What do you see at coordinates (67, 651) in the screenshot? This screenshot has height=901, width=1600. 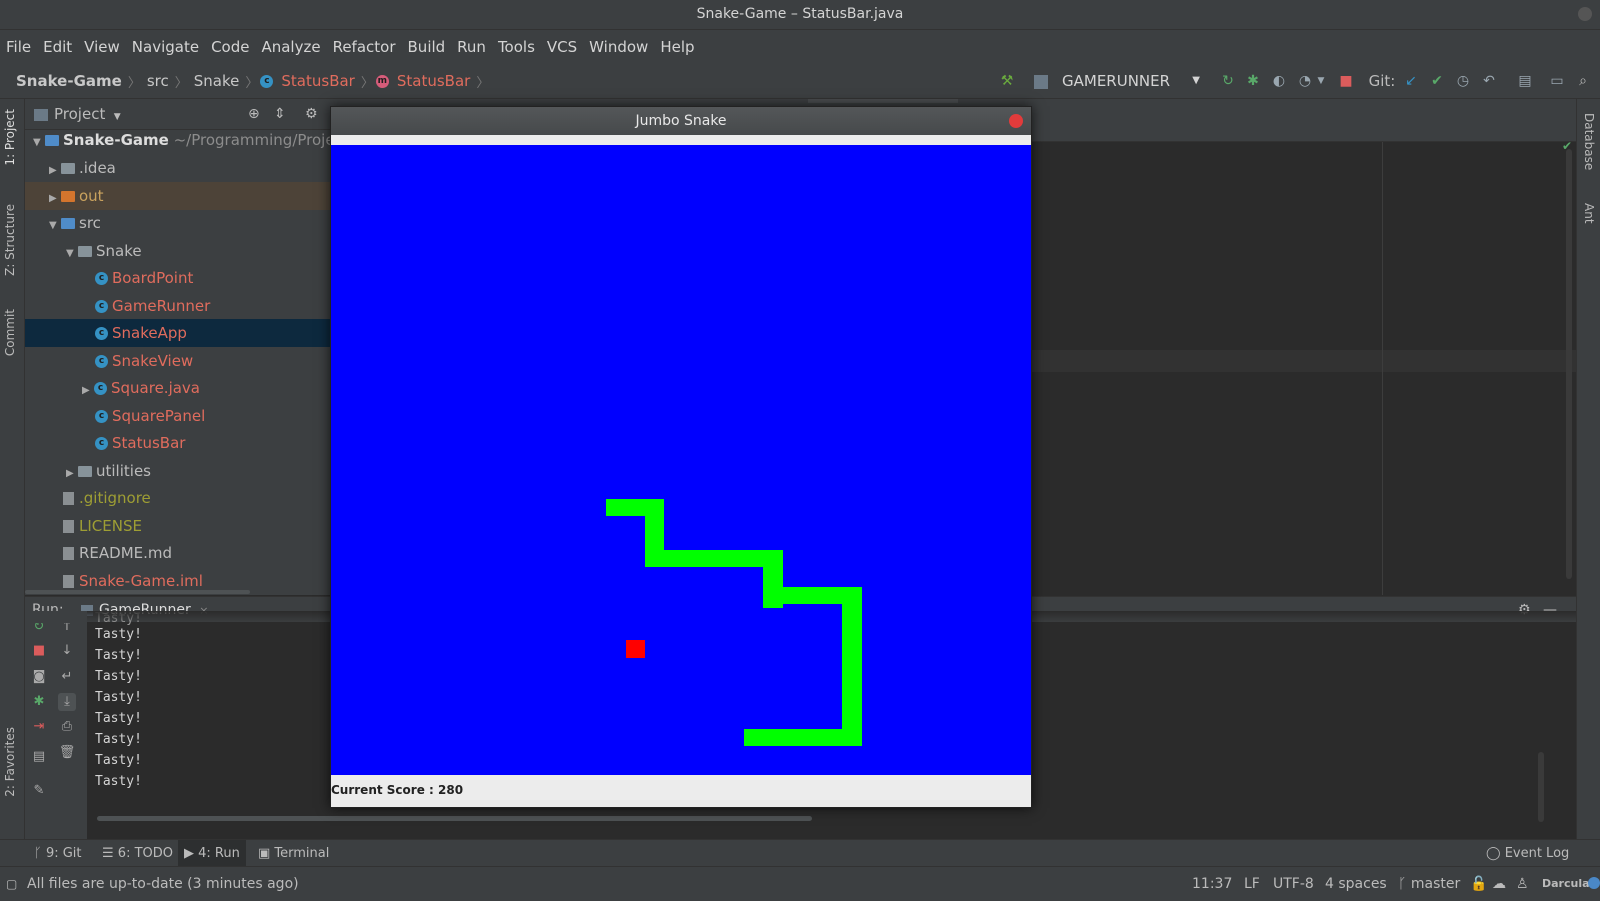 I see `scroll-down-icon: ↓` at bounding box center [67, 651].